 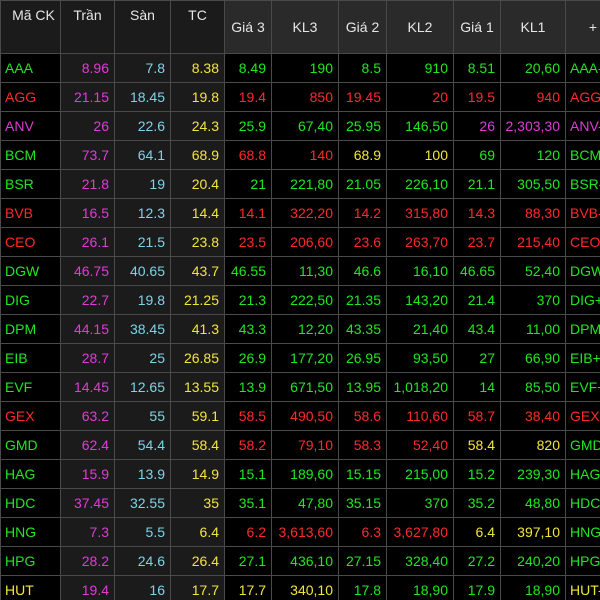 What do you see at coordinates (197, 126) in the screenshot?
I see `cell-reference: 24.3` at bounding box center [197, 126].